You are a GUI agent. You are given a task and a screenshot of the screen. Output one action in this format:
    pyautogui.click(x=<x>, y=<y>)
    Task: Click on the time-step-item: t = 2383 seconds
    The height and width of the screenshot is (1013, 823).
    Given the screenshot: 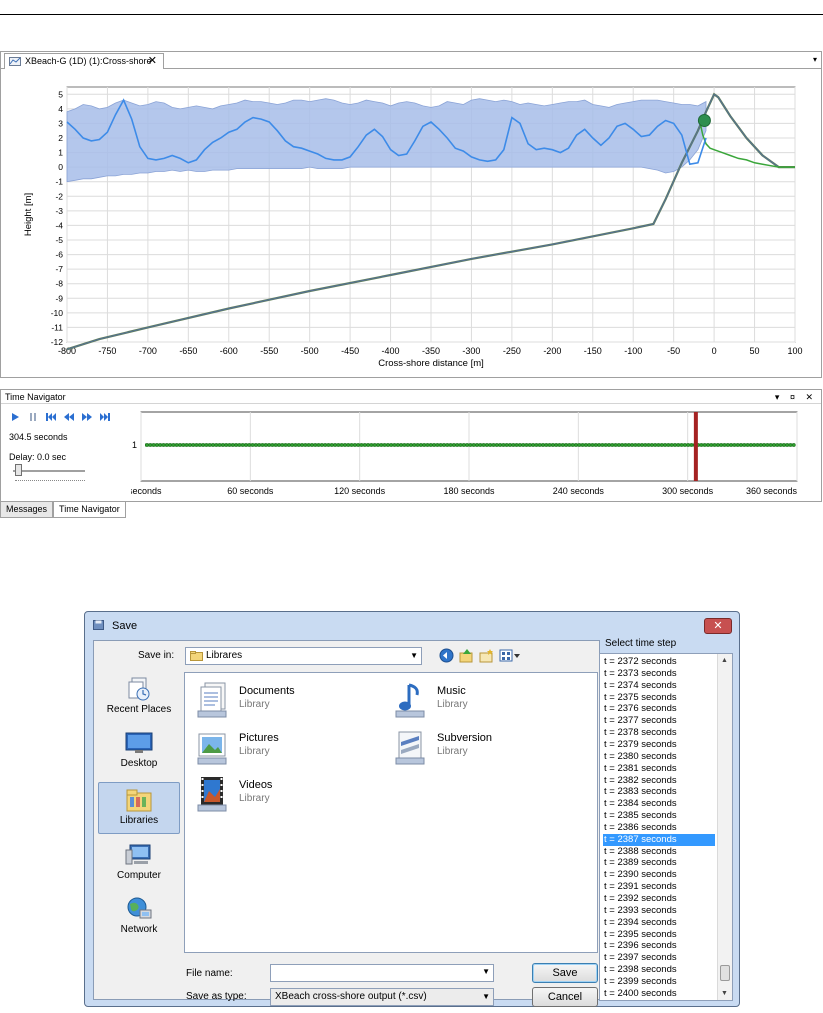 What is the action you would take?
    pyautogui.click(x=659, y=792)
    